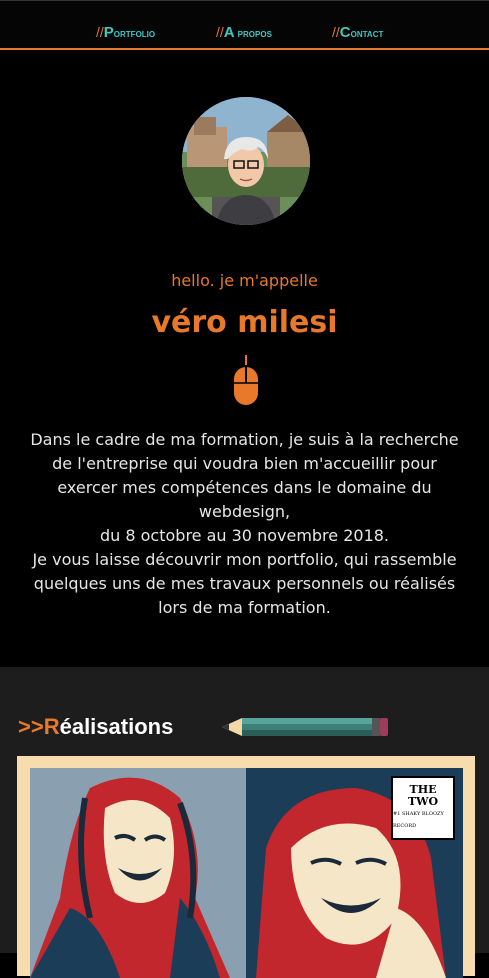 This screenshot has height=978, width=489. I want to click on nav-link-apropos: // A propos, so click(244, 32).